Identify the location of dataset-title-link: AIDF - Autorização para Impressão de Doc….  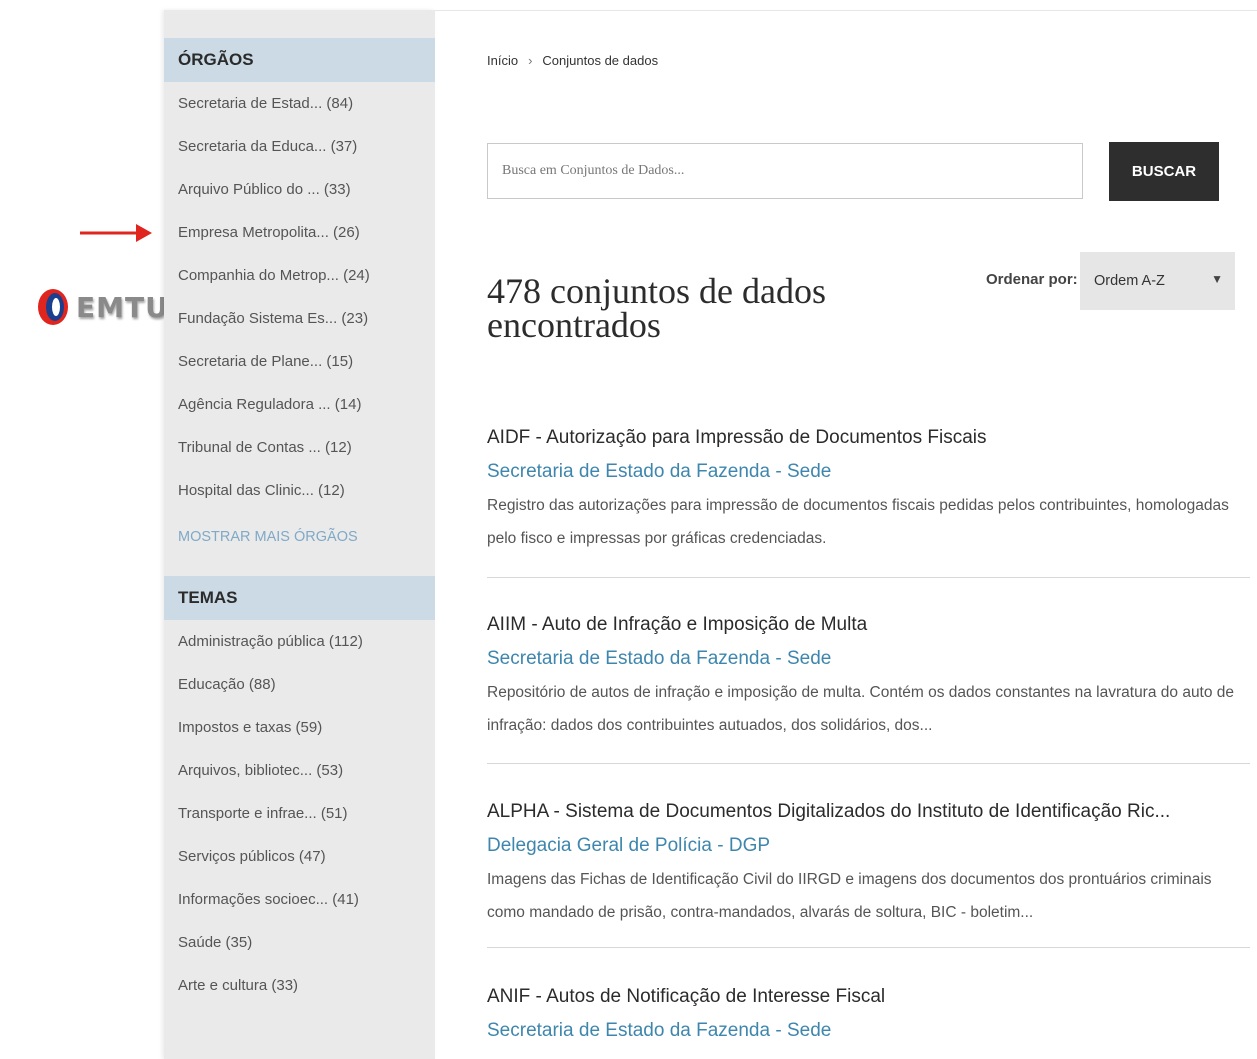
(868, 438).